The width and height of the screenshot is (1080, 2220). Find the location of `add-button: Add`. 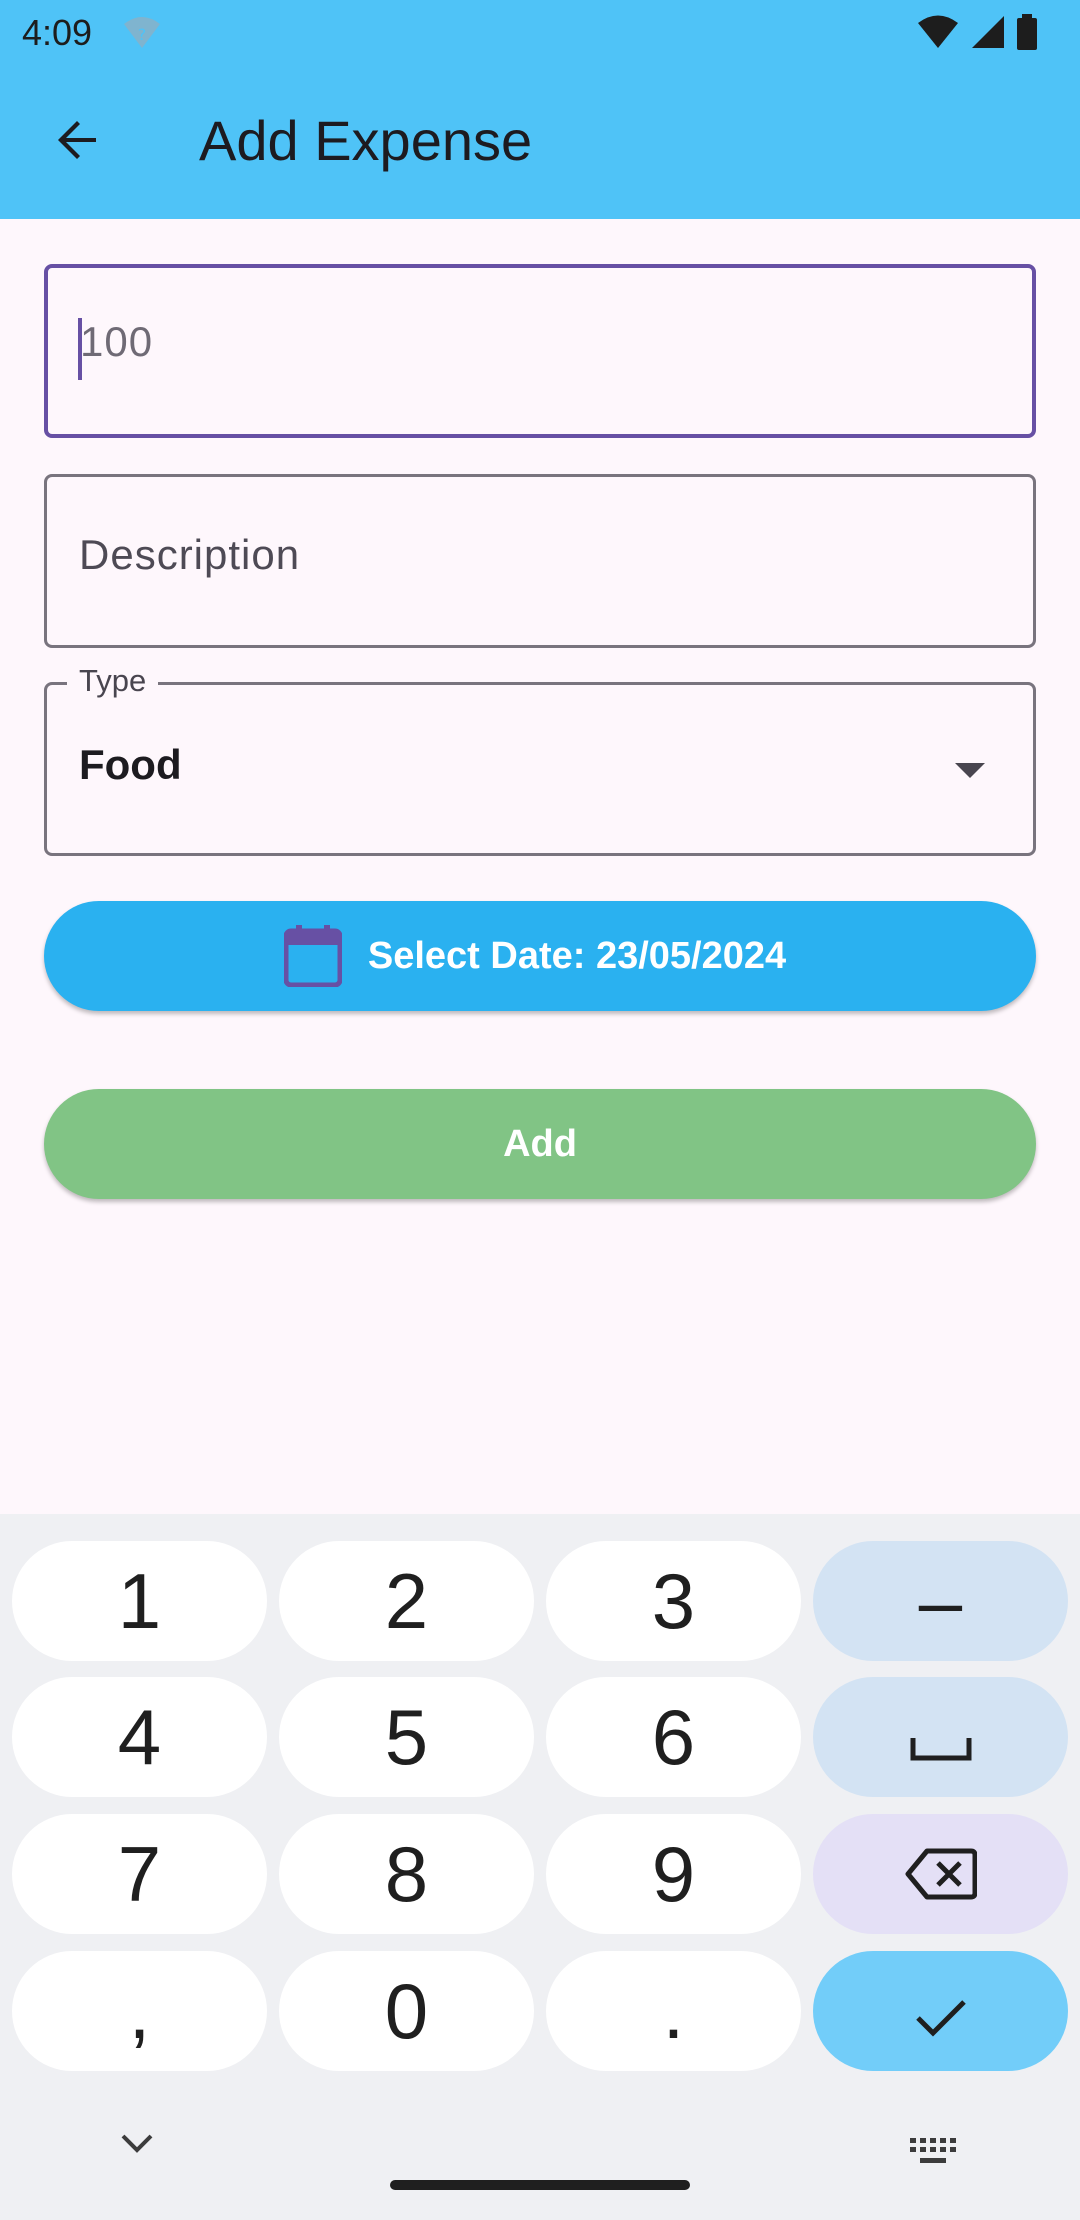

add-button: Add is located at coordinates (540, 1144).